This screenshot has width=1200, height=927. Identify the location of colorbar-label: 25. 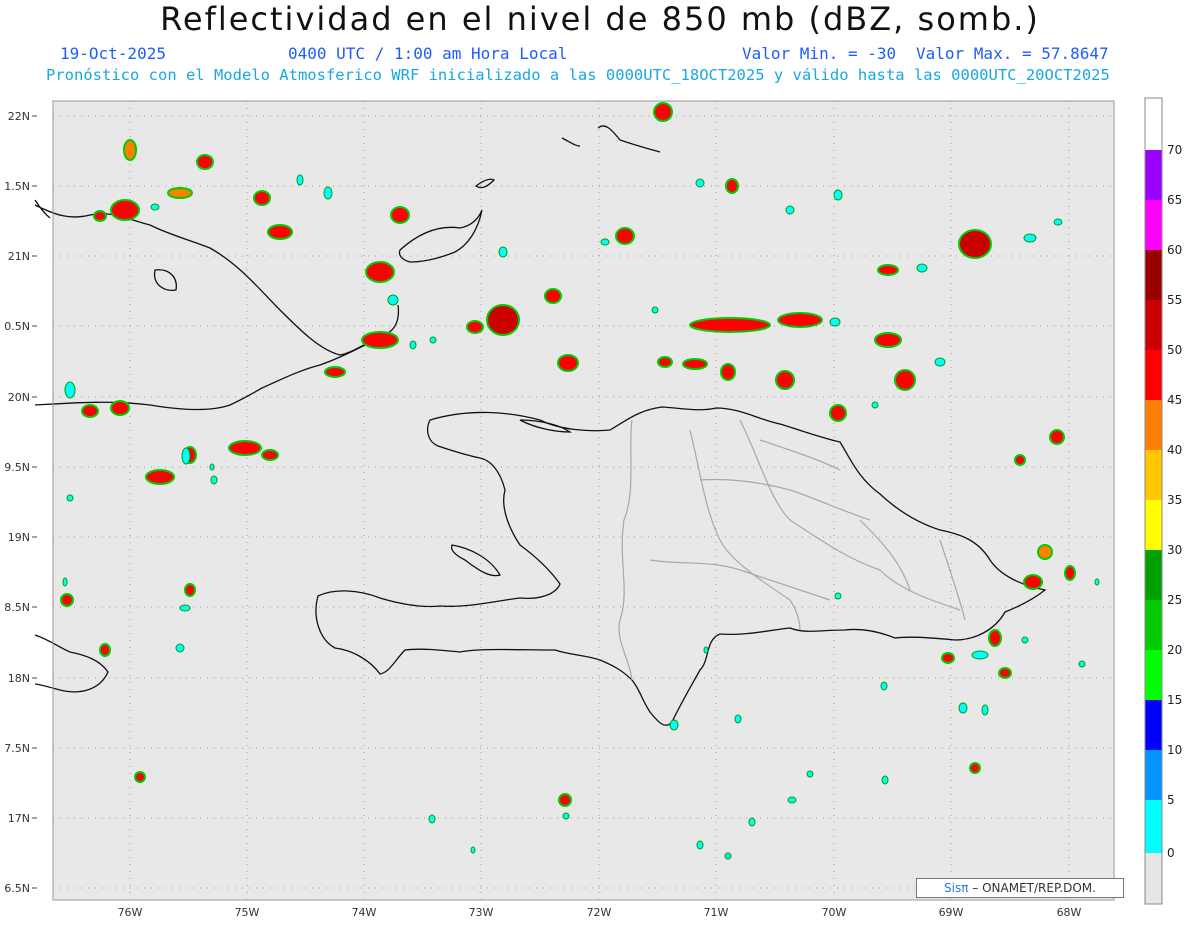
(1174, 600).